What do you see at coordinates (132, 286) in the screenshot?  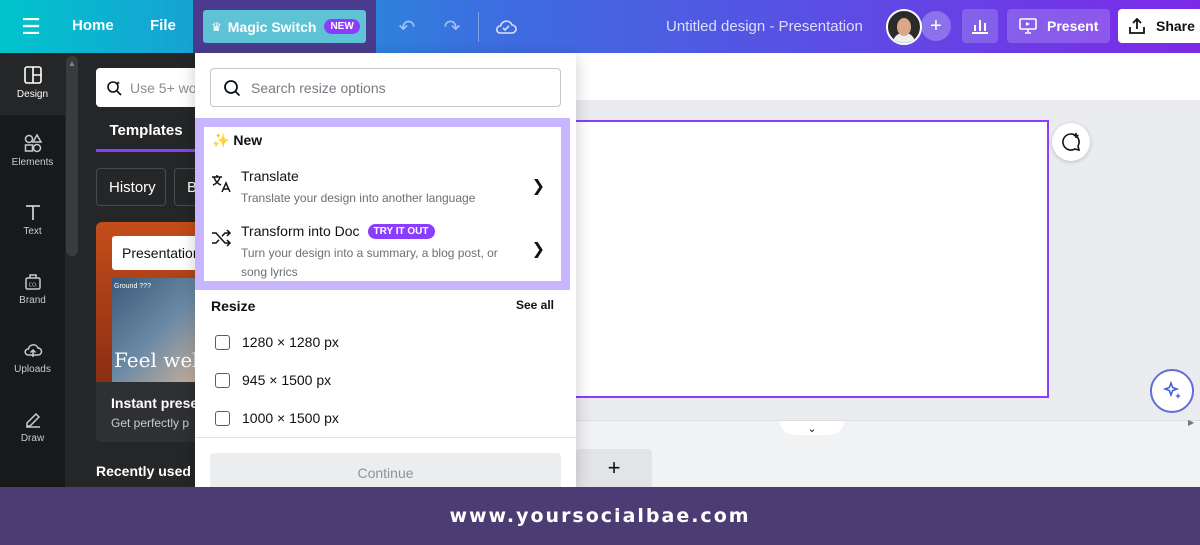 I see `template-photo-caption: Ground ???` at bounding box center [132, 286].